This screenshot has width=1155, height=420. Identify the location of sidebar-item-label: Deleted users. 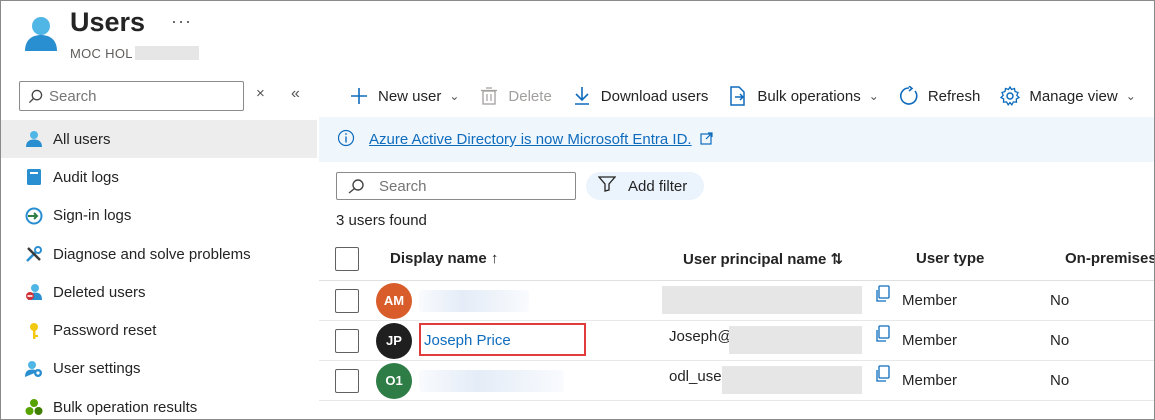
(99, 292).